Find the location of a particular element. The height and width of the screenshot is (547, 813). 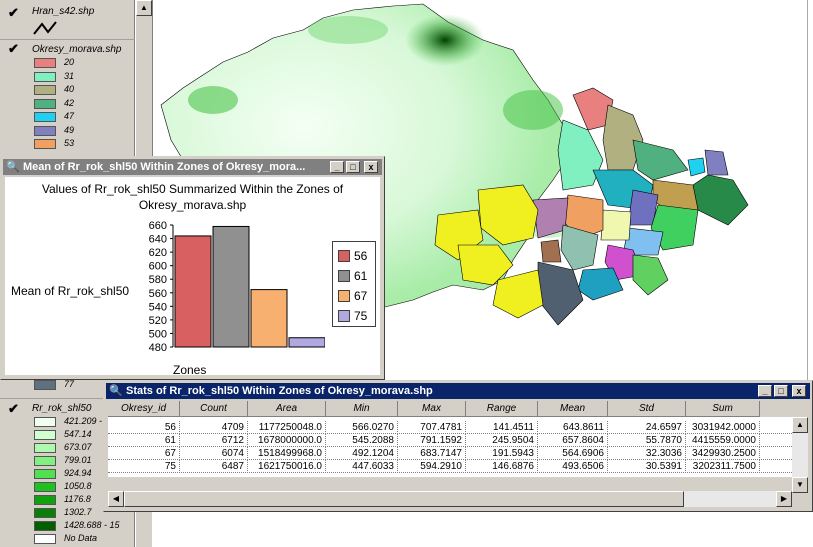

column-header: Max is located at coordinates (432, 409).